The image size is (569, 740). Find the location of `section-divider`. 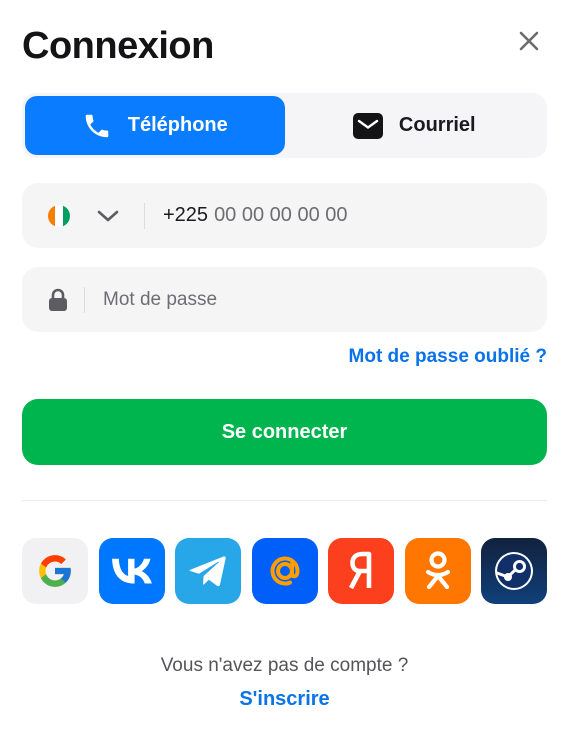

section-divider is located at coordinates (284, 500).